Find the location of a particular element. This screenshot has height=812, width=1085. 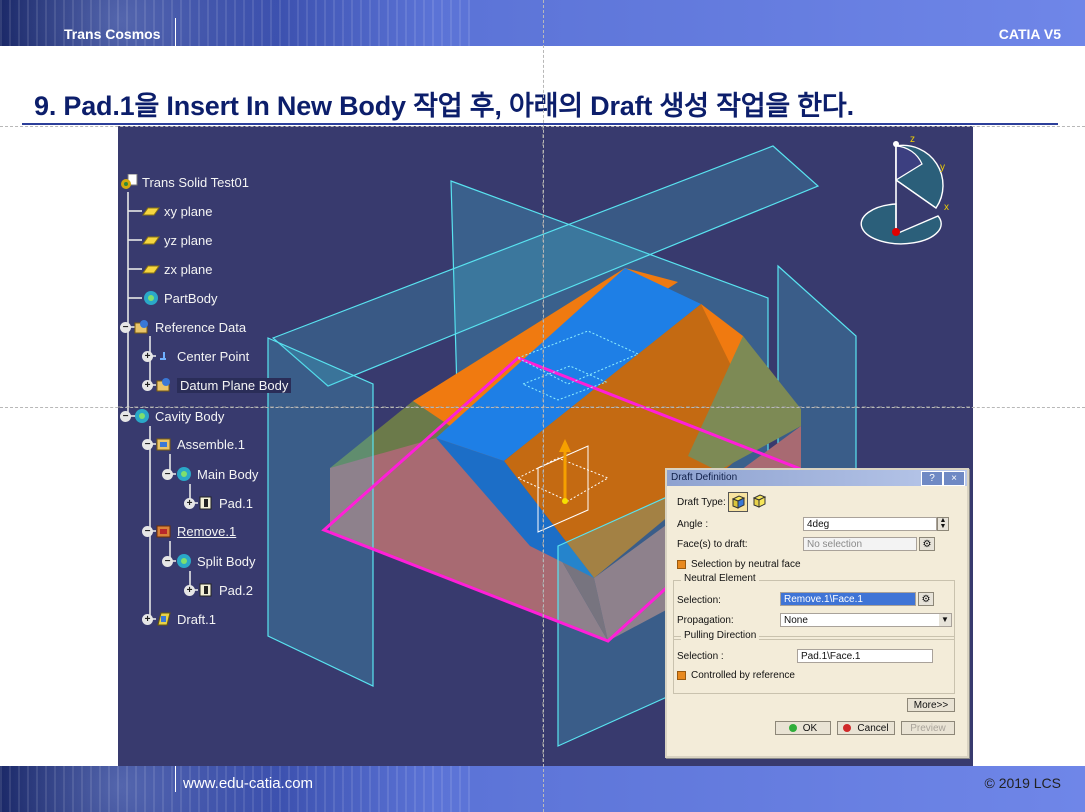

close-button: × is located at coordinates (954, 478).